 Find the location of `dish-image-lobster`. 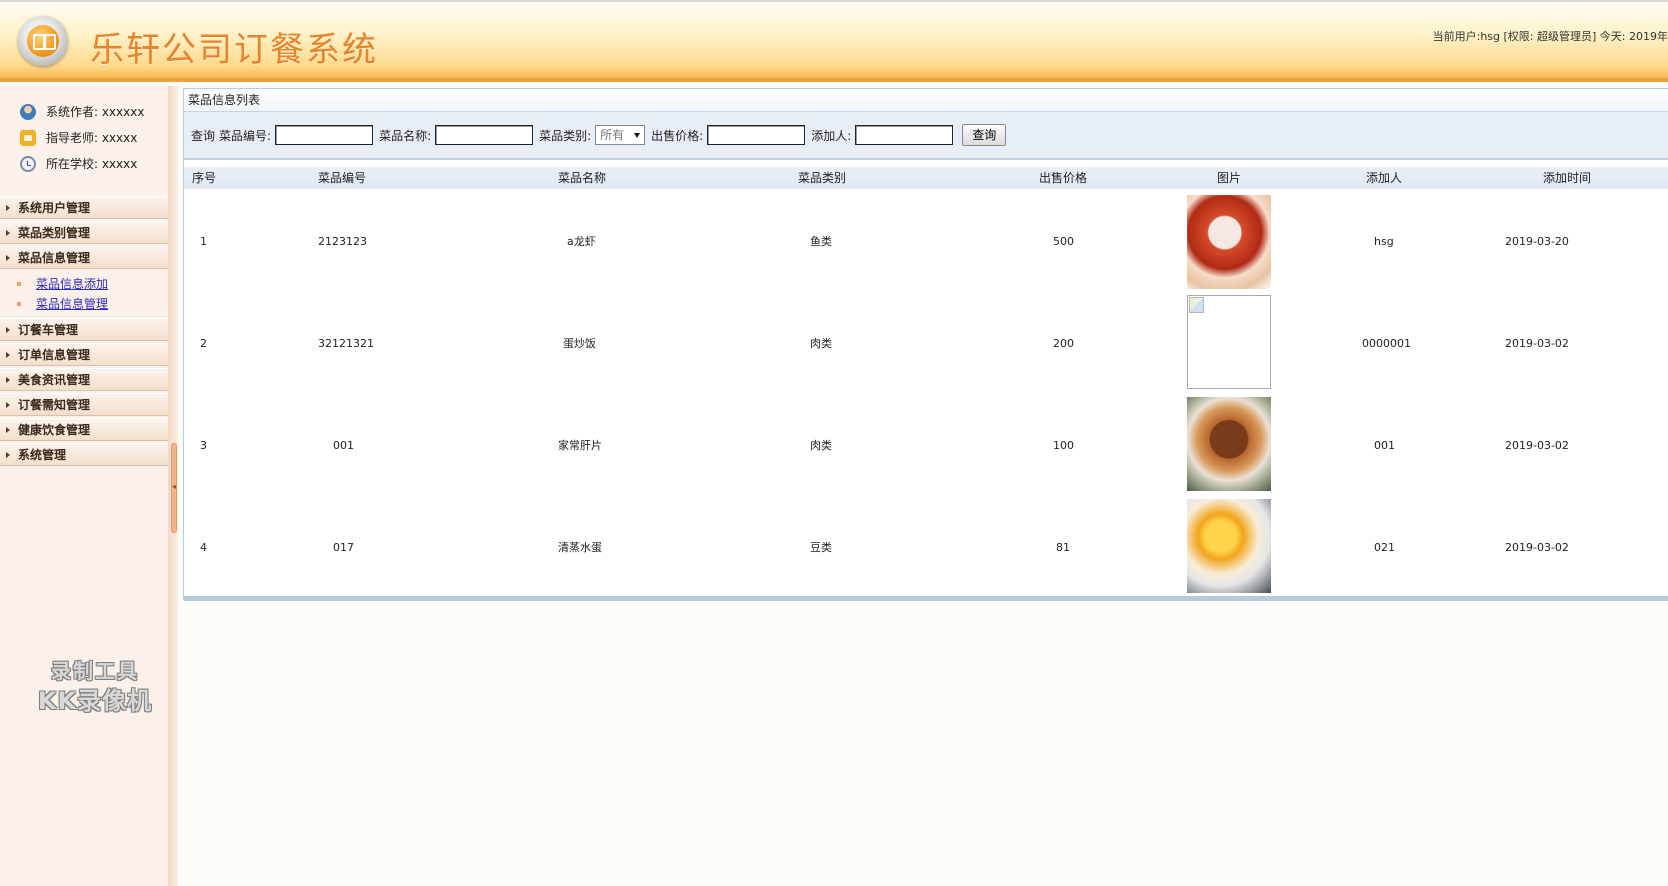

dish-image-lobster is located at coordinates (1229, 242).